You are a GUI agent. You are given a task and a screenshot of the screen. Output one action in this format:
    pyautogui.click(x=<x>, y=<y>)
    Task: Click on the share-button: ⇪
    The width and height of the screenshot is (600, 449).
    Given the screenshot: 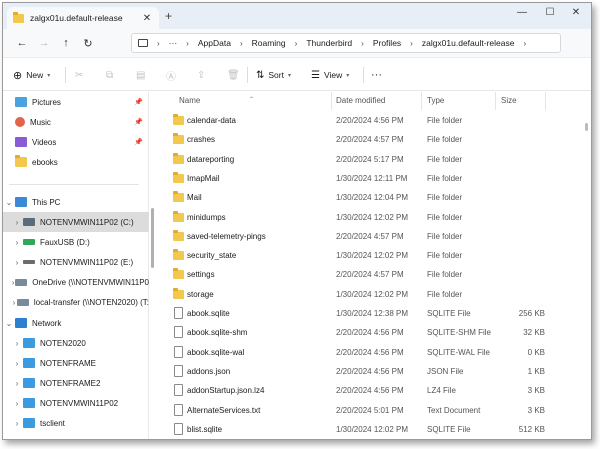 What is the action you would take?
    pyautogui.click(x=201, y=75)
    